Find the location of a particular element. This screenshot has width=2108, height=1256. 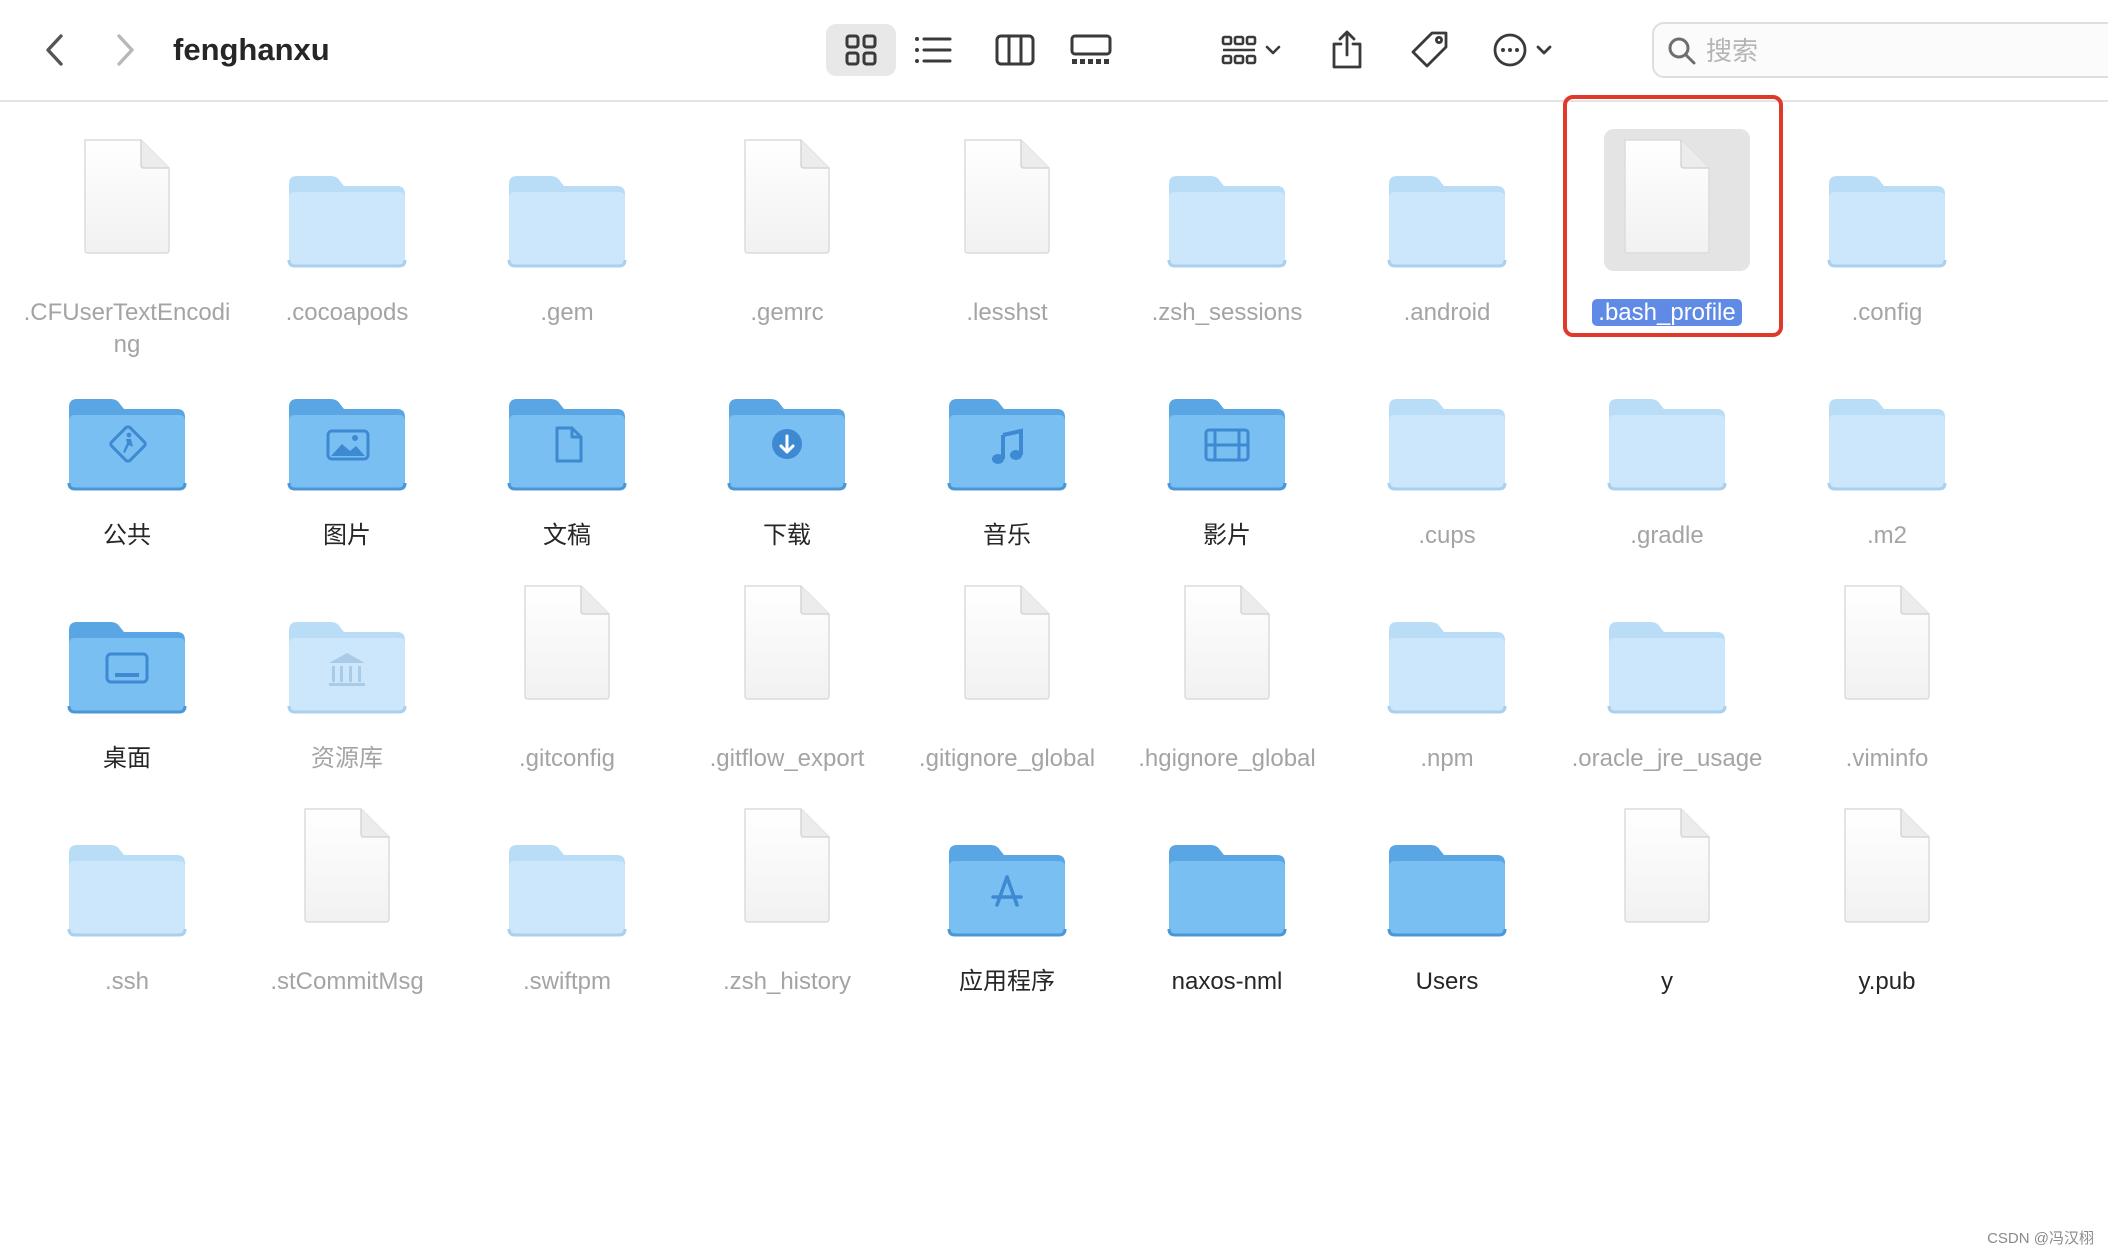

file-item: 下载 is located at coordinates (787, 467).